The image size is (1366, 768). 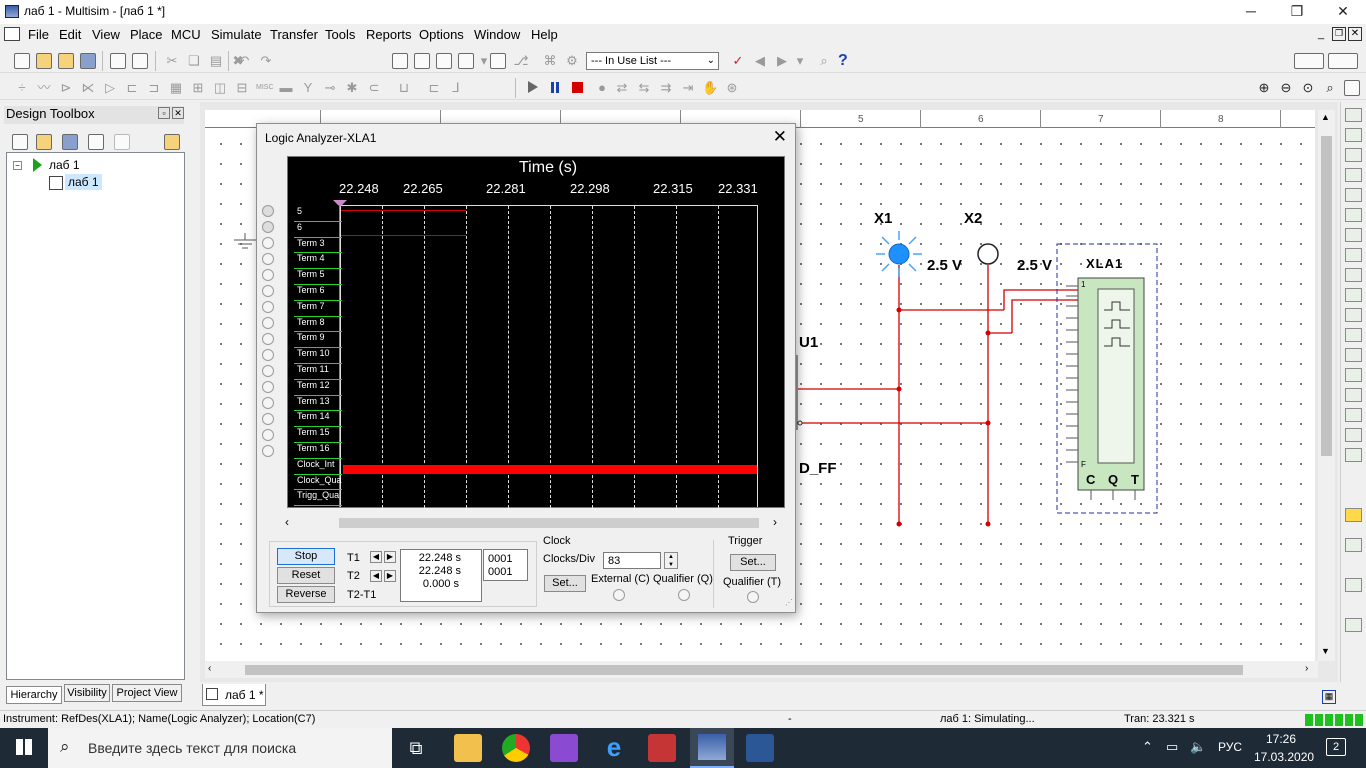 I want to click on horizontal-scroll-thumb, so click(x=744, y=670).